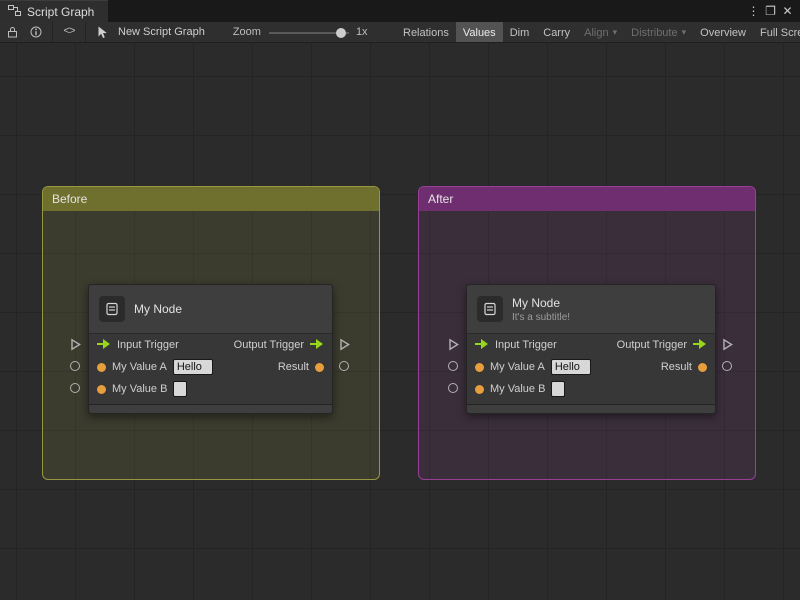  Describe the element at coordinates (246, 32) in the screenshot. I see `zoom-label: Zoom` at that location.